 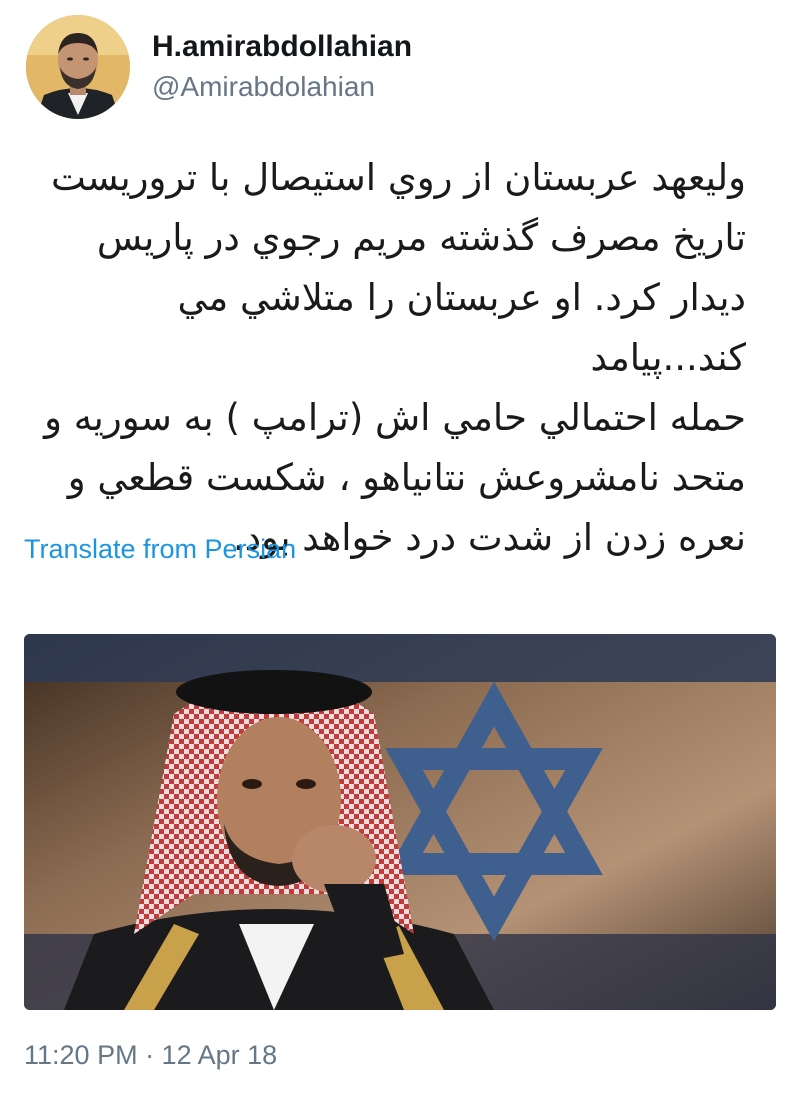 I want to click on user-names: H.amirabdollahian @Amirabdolahian, so click(x=282, y=67).